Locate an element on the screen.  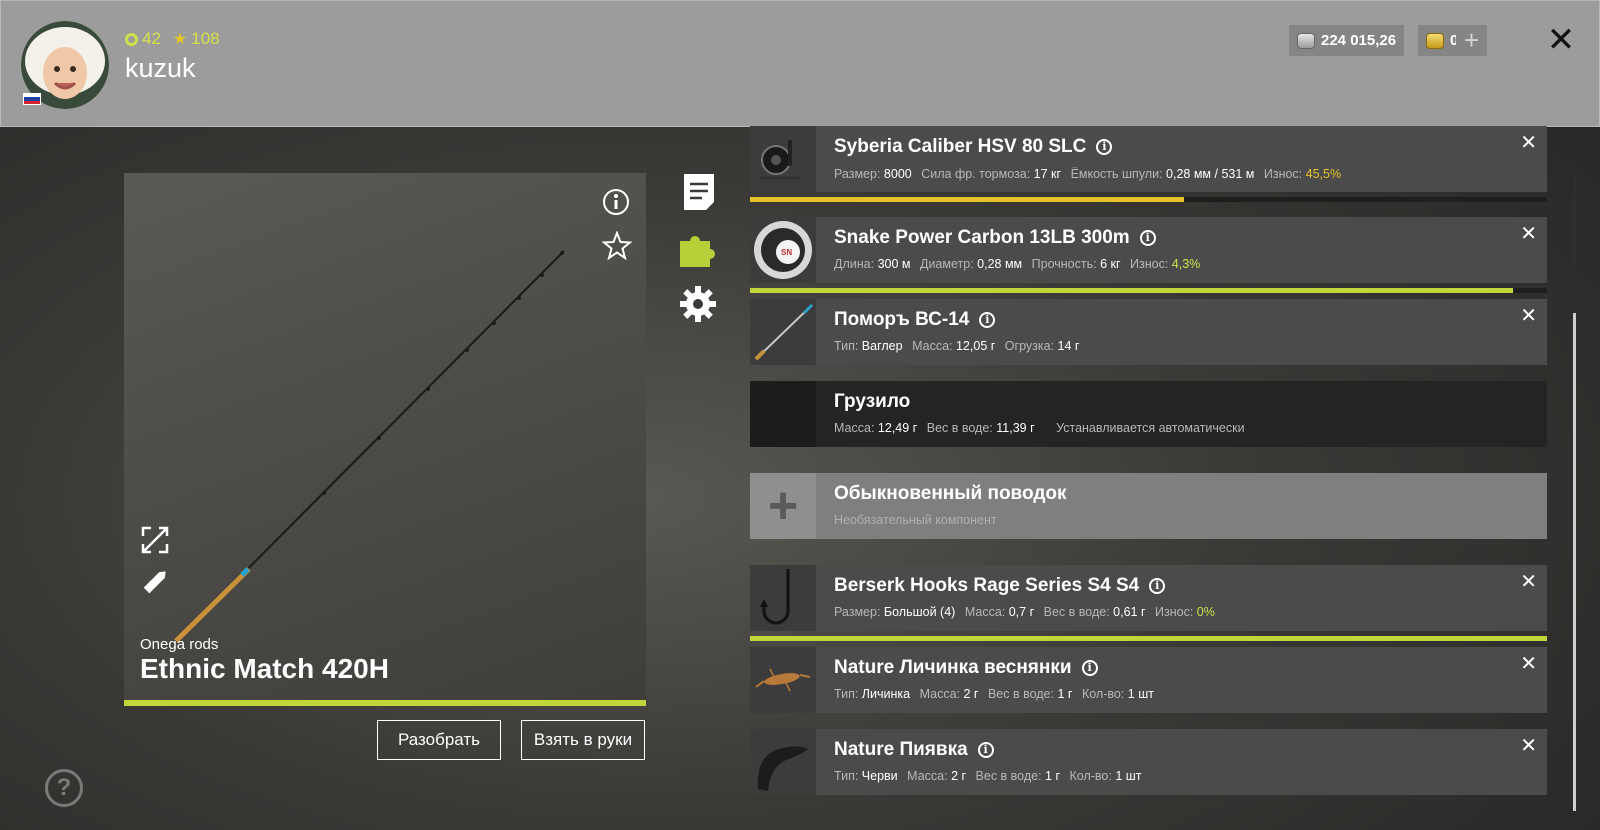
prop-value: 6 кг is located at coordinates (1110, 264).